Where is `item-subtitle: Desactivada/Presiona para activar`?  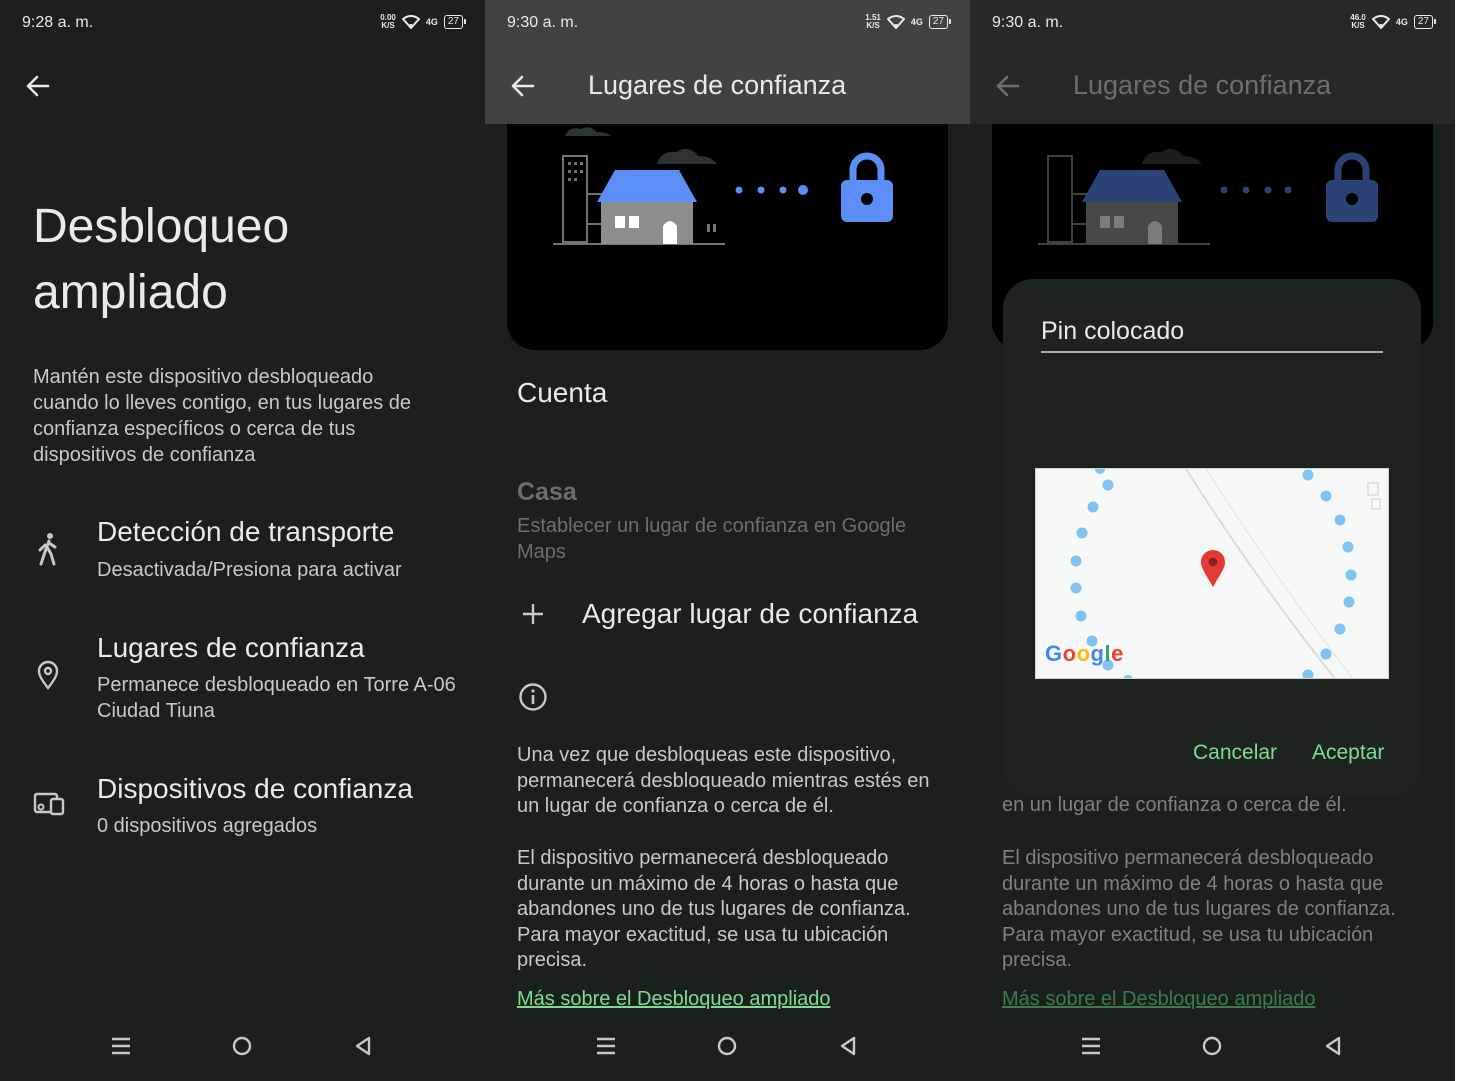
item-subtitle: Desactivada/Presiona para activar is located at coordinates (249, 570).